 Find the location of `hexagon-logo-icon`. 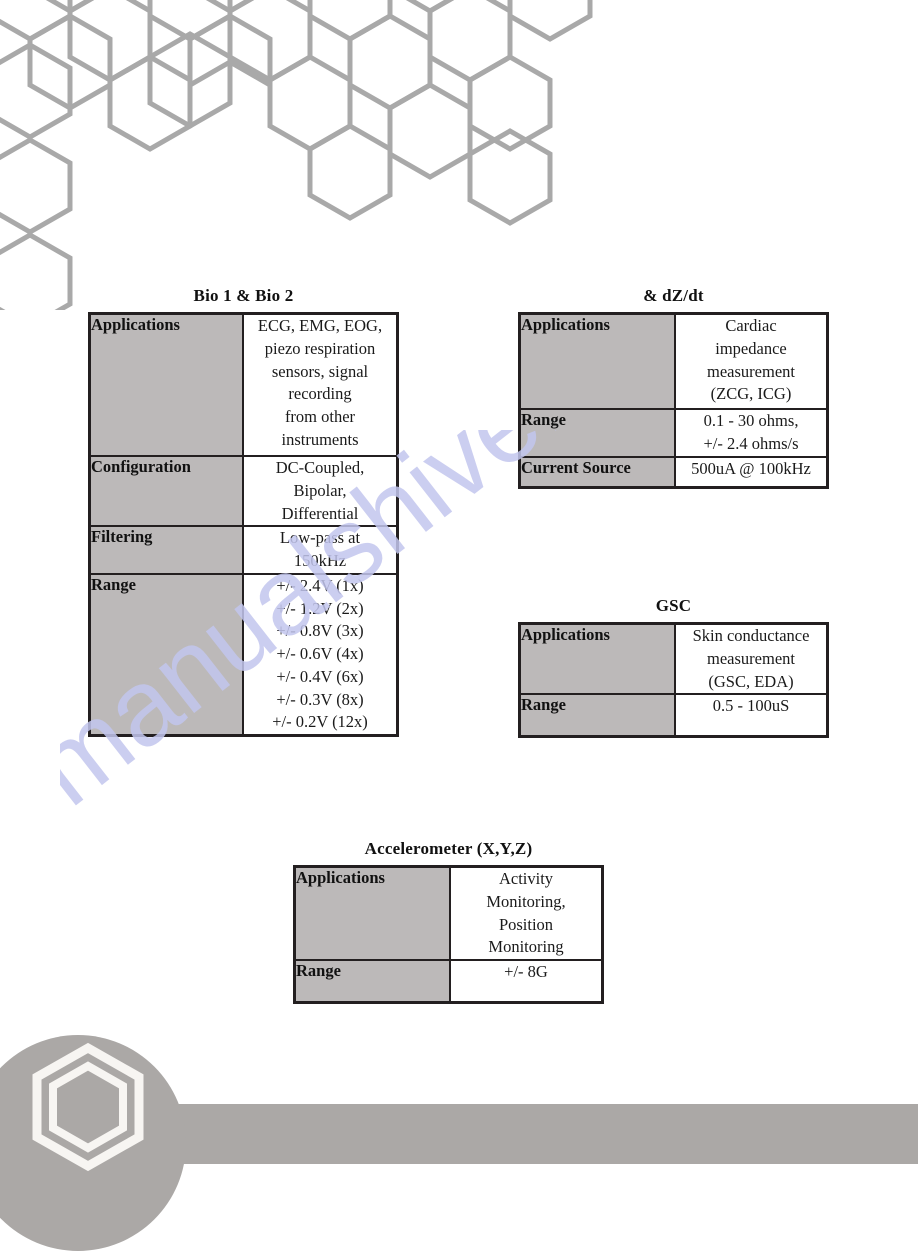

hexagon-logo-icon is located at coordinates (88, 1107).